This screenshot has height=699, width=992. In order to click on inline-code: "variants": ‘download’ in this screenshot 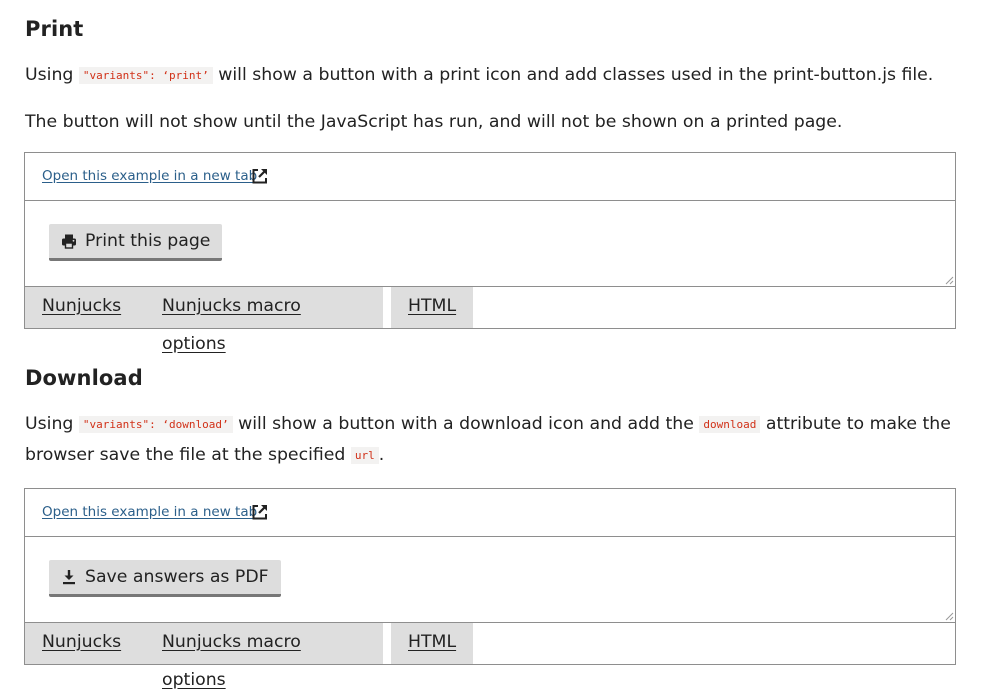, I will do `click(155, 424)`.